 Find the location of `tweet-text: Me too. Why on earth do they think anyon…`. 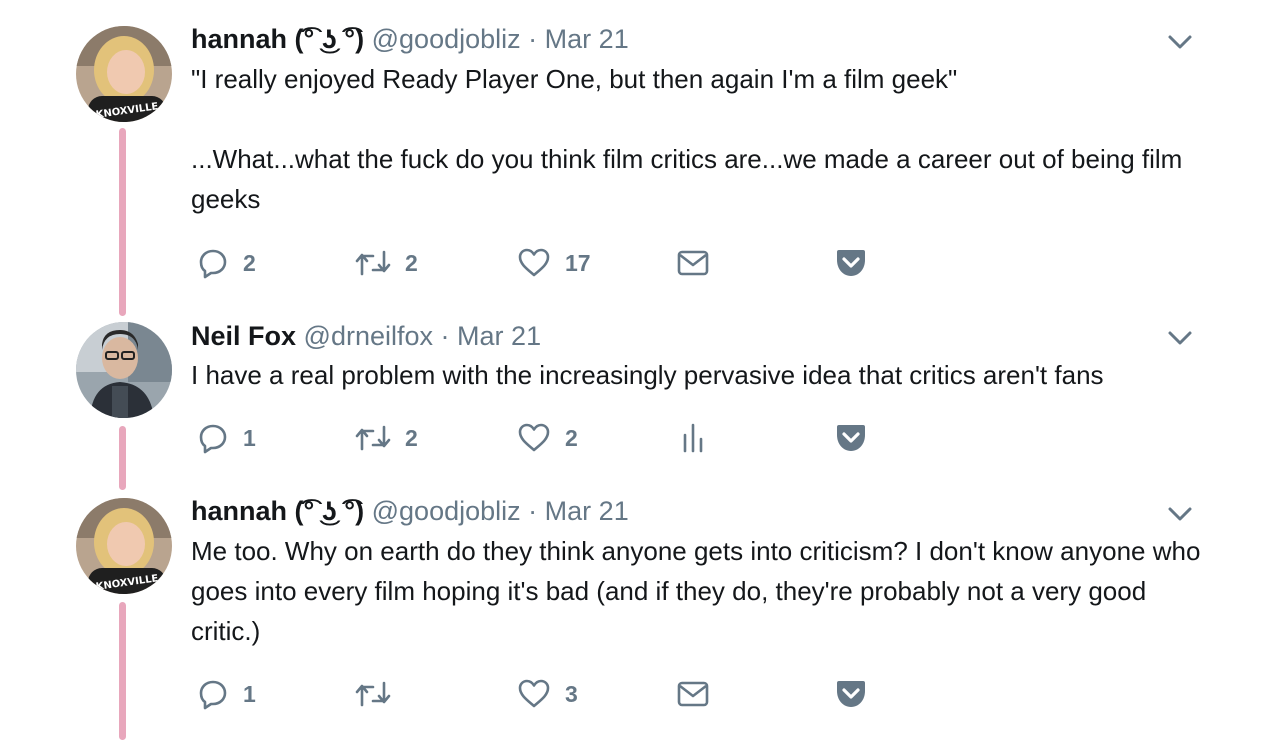

tweet-text: Me too. Why on earth do they think anyon… is located at coordinates (696, 591).